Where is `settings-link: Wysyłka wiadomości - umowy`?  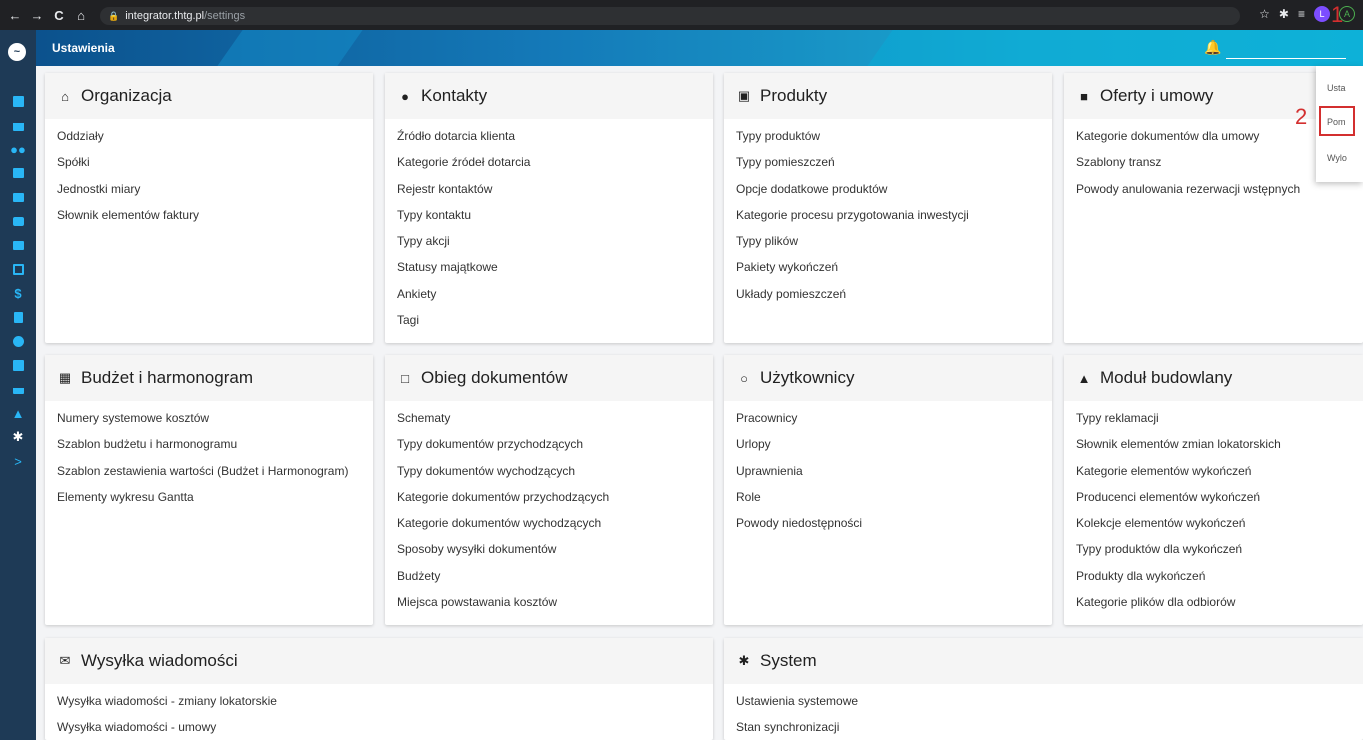
settings-link: Wysyłka wiadomości - umowy is located at coordinates (385, 729).